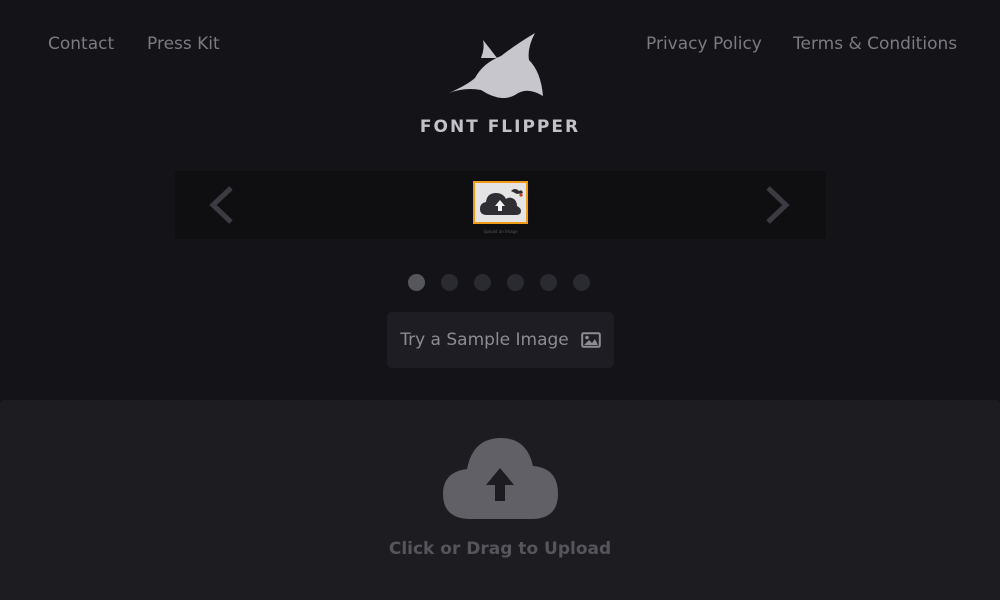 Image resolution: width=1000 pixels, height=600 pixels. I want to click on chevron-right-icon, so click(777, 205).